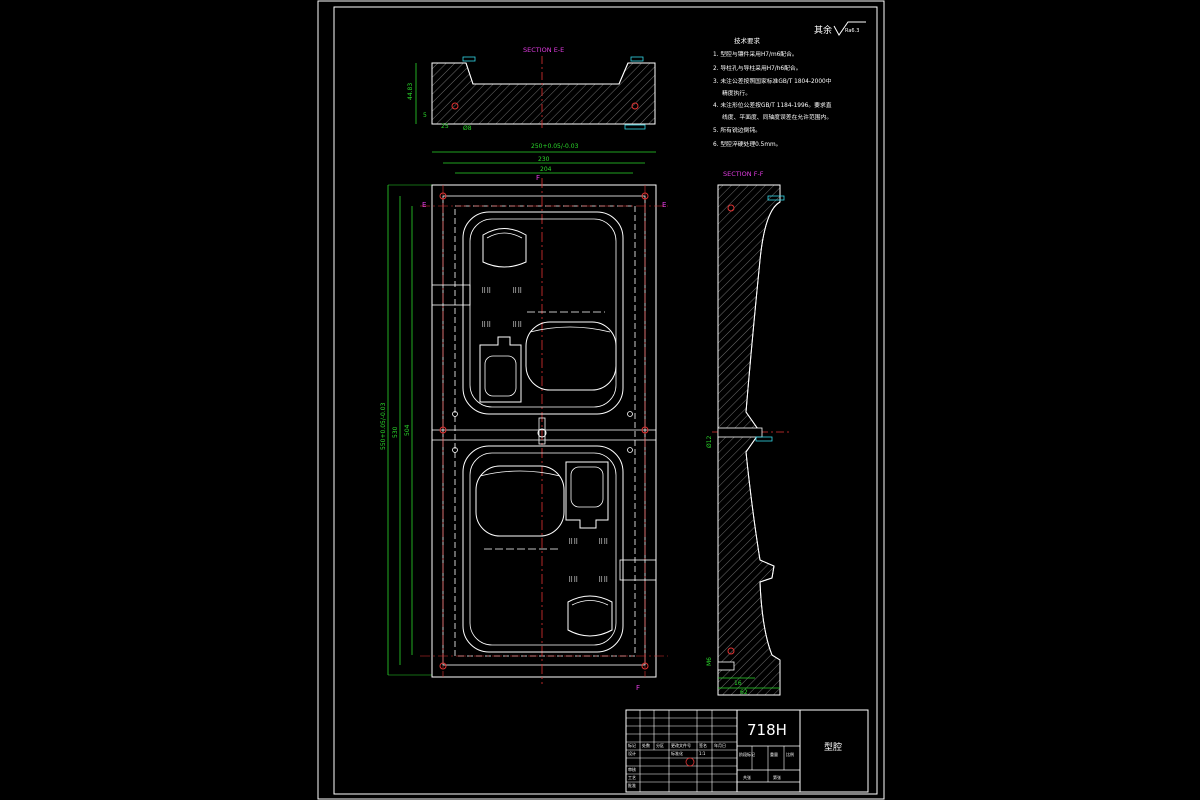 The height and width of the screenshot is (800, 1200). Describe the element at coordinates (520, 501) in the screenshot. I see `lower-basin` at that location.